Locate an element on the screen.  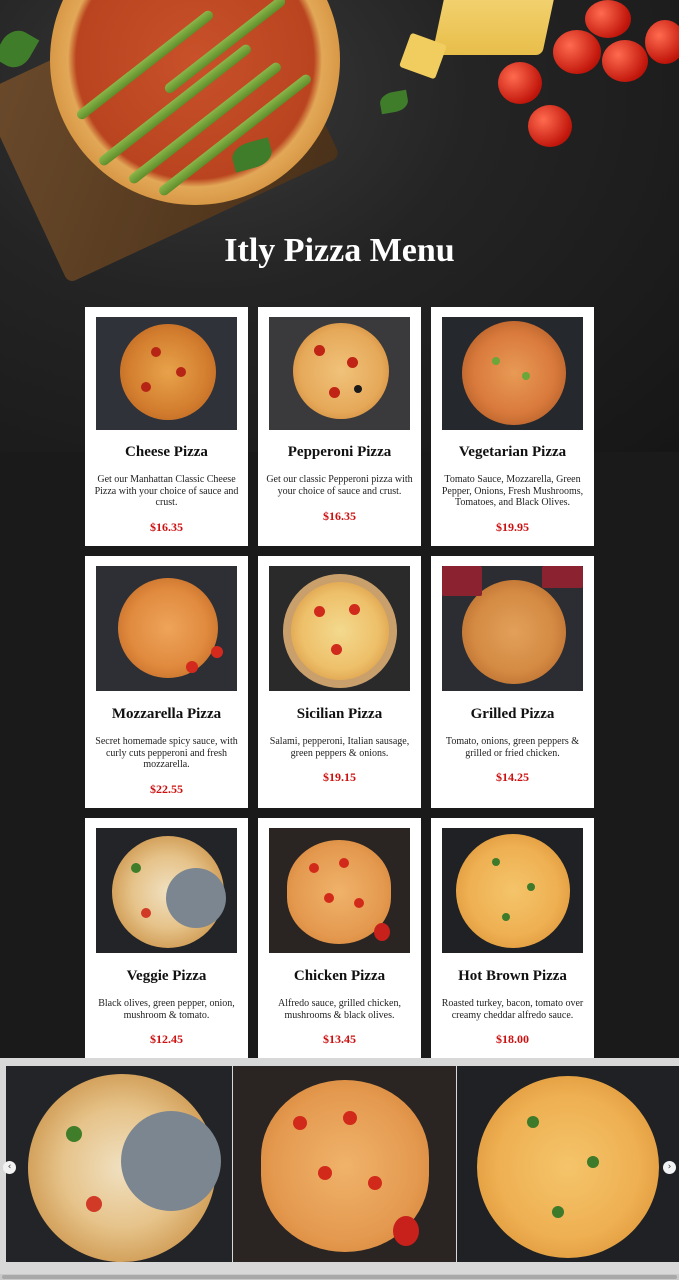
pizza-name: Hot Brown Pizza is located at coordinates (512, 976).